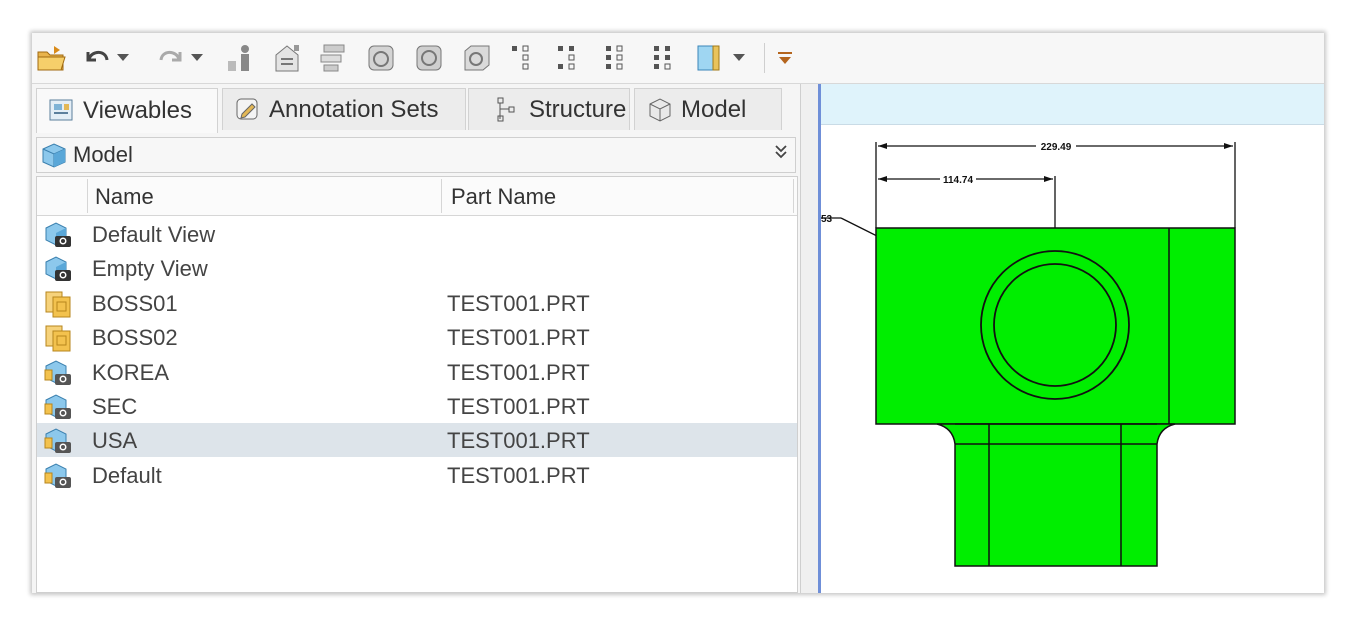  Describe the element at coordinates (785, 58) in the screenshot. I see `toolbar-overflow-icon` at that location.